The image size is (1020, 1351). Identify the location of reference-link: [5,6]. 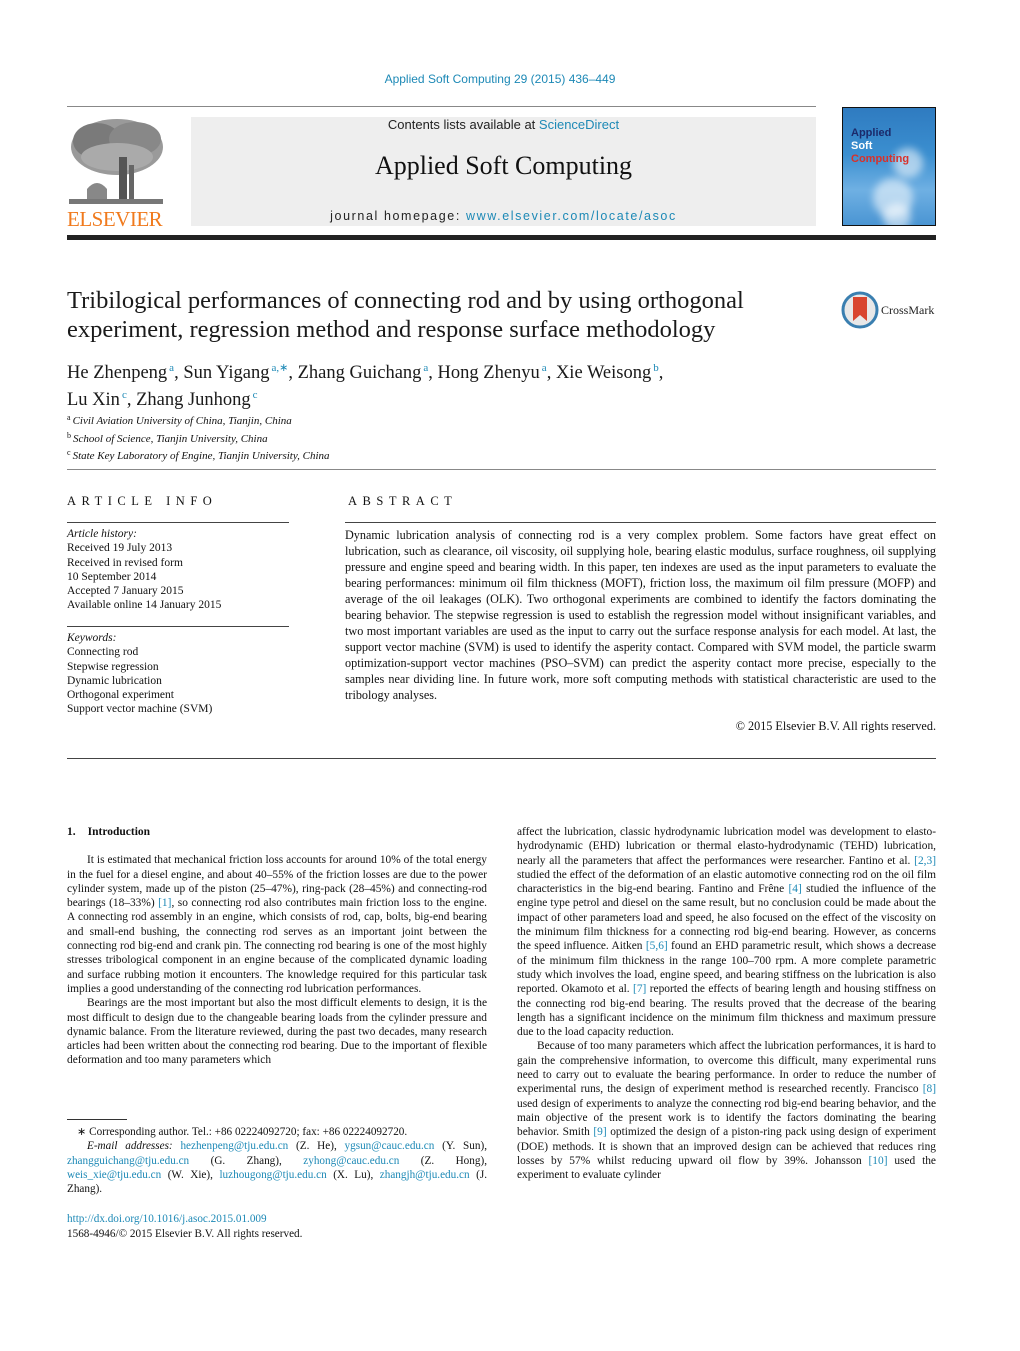
(657, 946).